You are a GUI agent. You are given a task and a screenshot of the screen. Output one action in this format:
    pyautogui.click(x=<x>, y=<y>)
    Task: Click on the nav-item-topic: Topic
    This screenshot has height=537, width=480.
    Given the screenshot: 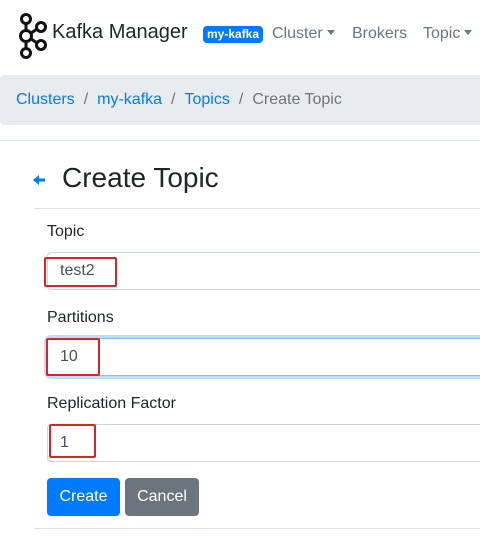 What is the action you would take?
    pyautogui.click(x=448, y=34)
    